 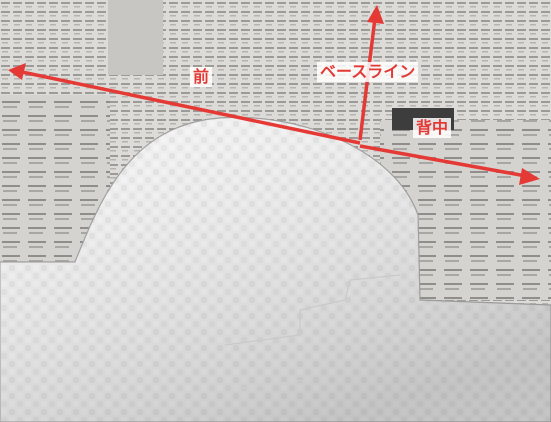 What do you see at coordinates (368, 72) in the screenshot?
I see `baseline-label: ベースライン` at bounding box center [368, 72].